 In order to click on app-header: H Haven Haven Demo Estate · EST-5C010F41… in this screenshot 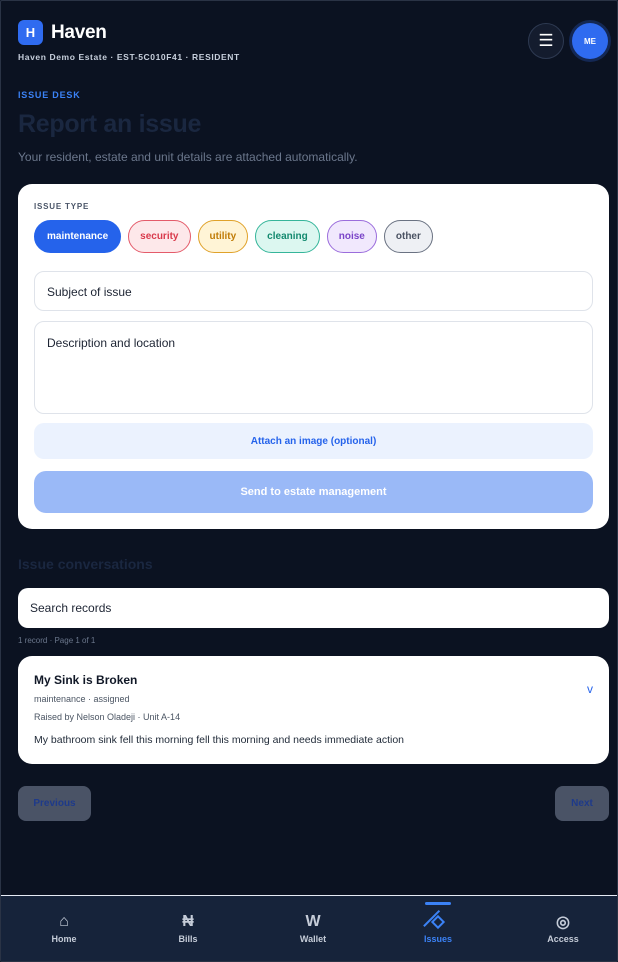, I will do `click(313, 45)`.